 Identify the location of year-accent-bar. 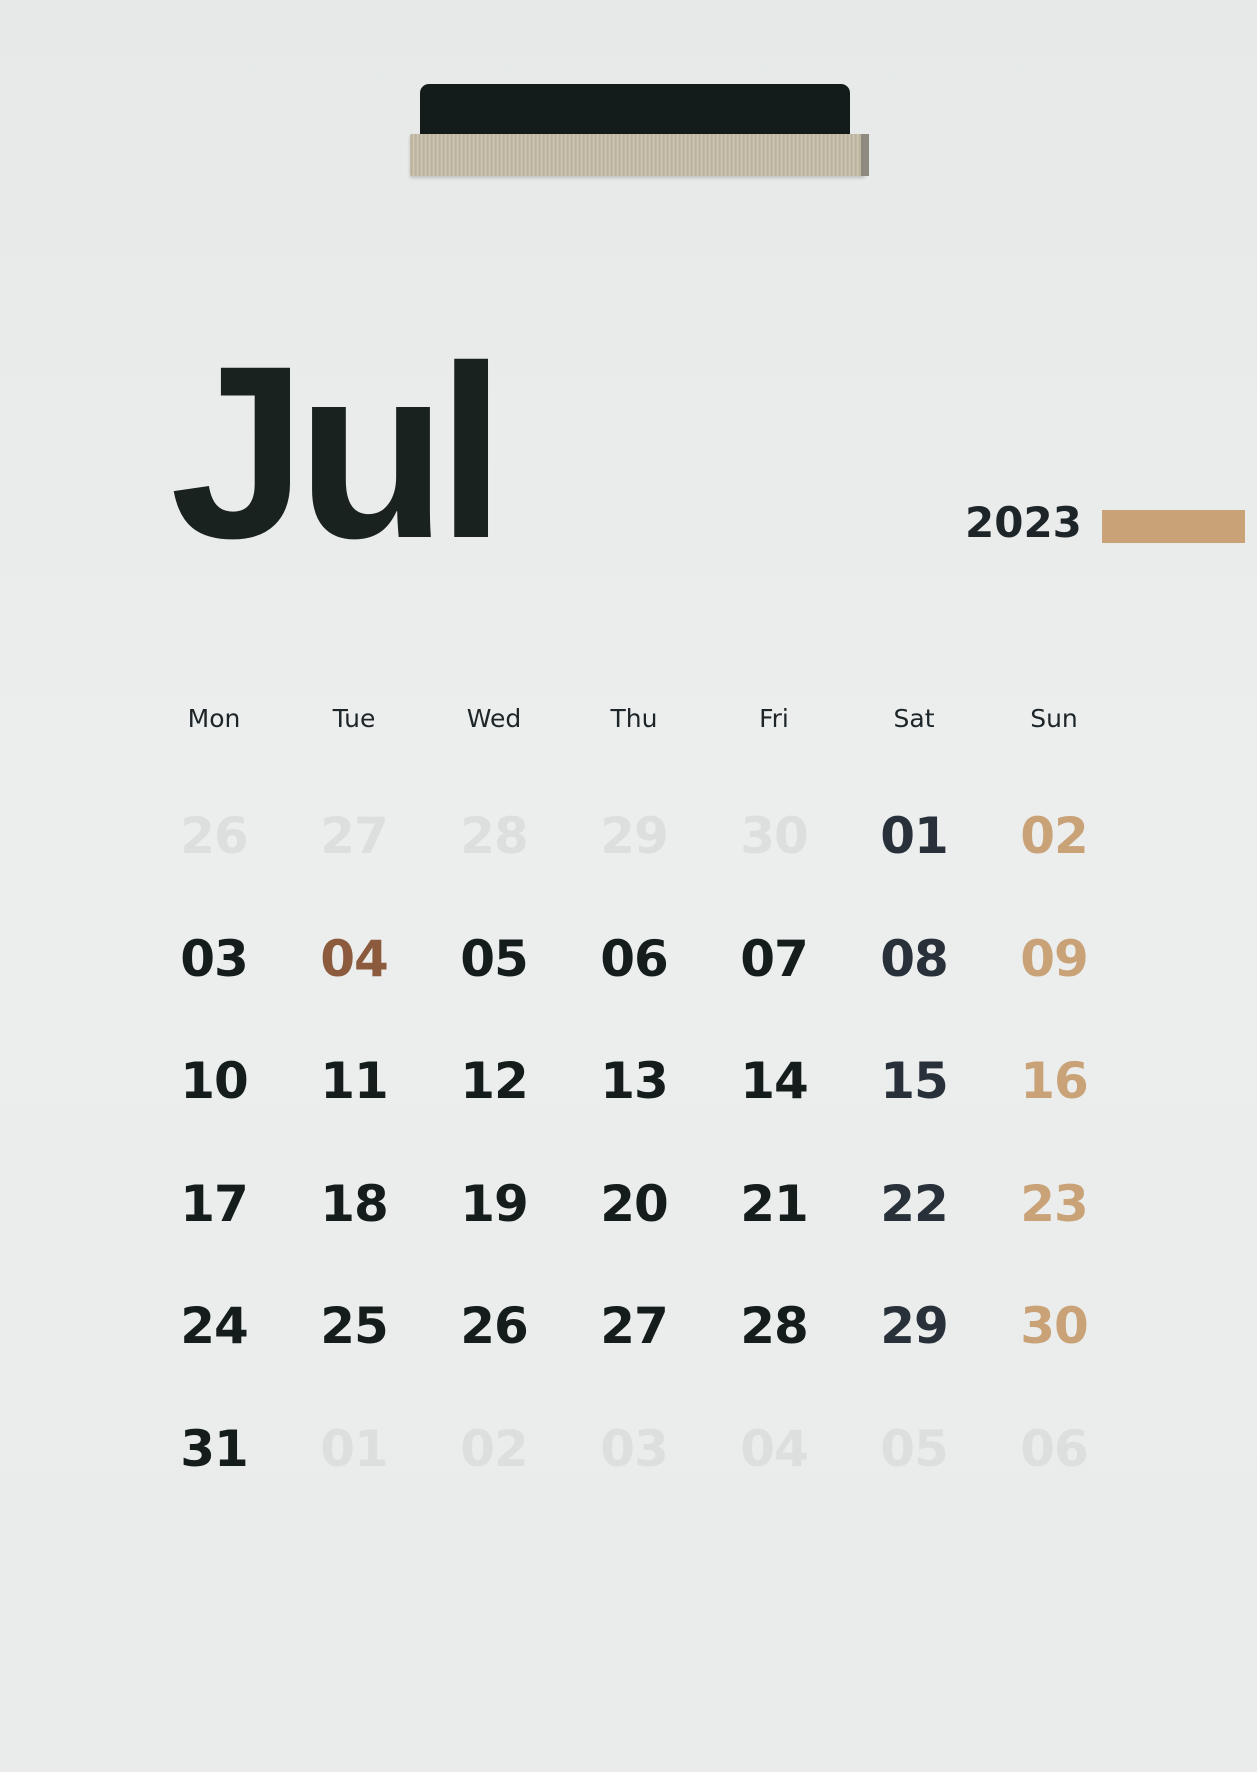
(1173, 526).